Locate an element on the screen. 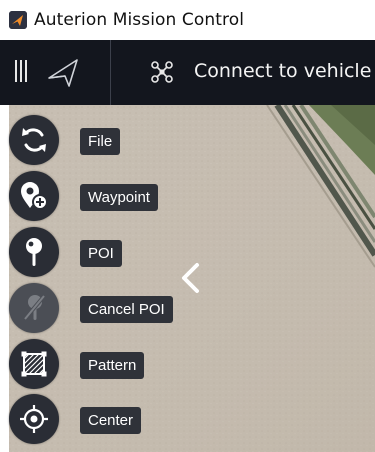 The image size is (375, 452). toolbar-left-section is located at coordinates (55, 72).